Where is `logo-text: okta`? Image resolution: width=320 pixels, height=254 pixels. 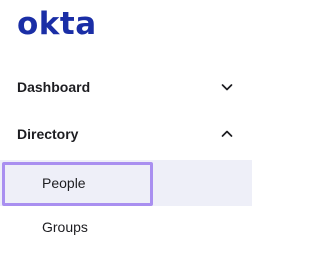
logo-text: okta is located at coordinates (57, 24).